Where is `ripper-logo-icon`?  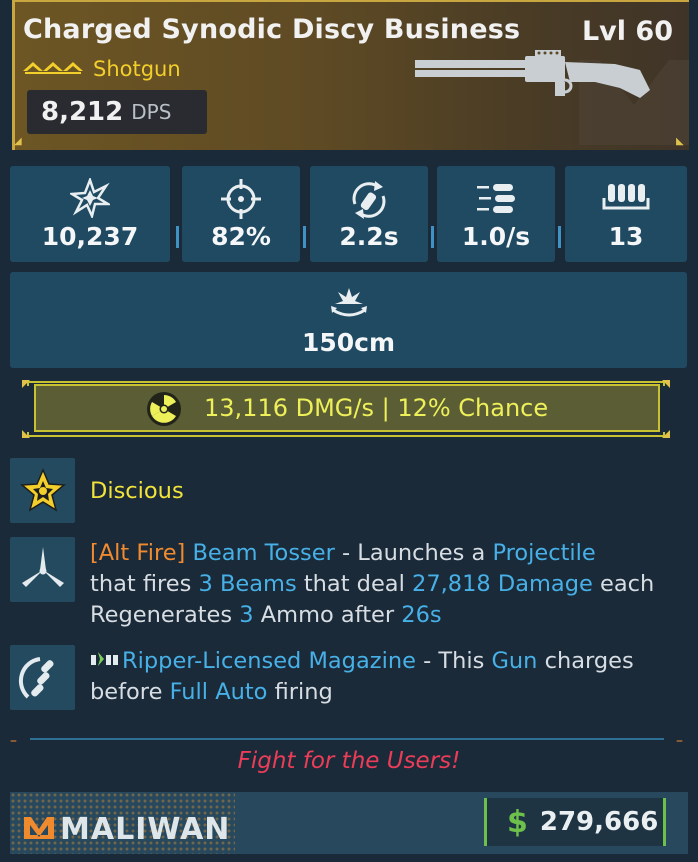
ripper-logo-icon is located at coordinates (105, 661).